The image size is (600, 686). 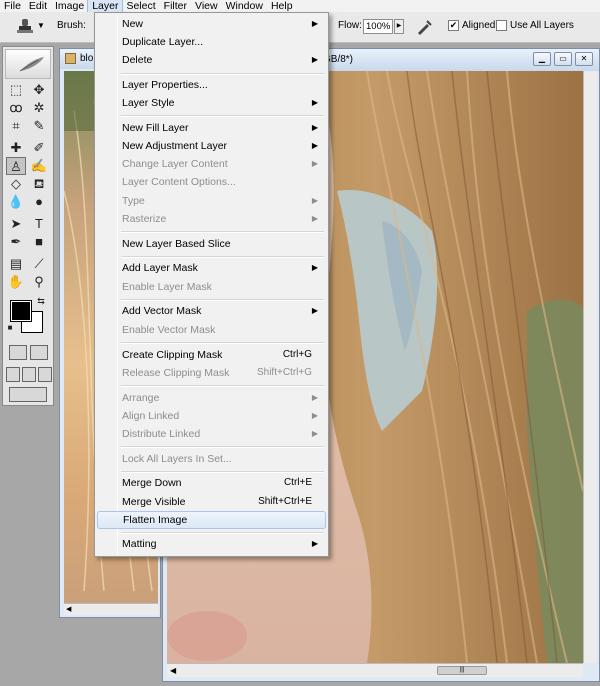 What do you see at coordinates (39, 242) in the screenshot?
I see `rectangle-tool-icon: ■` at bounding box center [39, 242].